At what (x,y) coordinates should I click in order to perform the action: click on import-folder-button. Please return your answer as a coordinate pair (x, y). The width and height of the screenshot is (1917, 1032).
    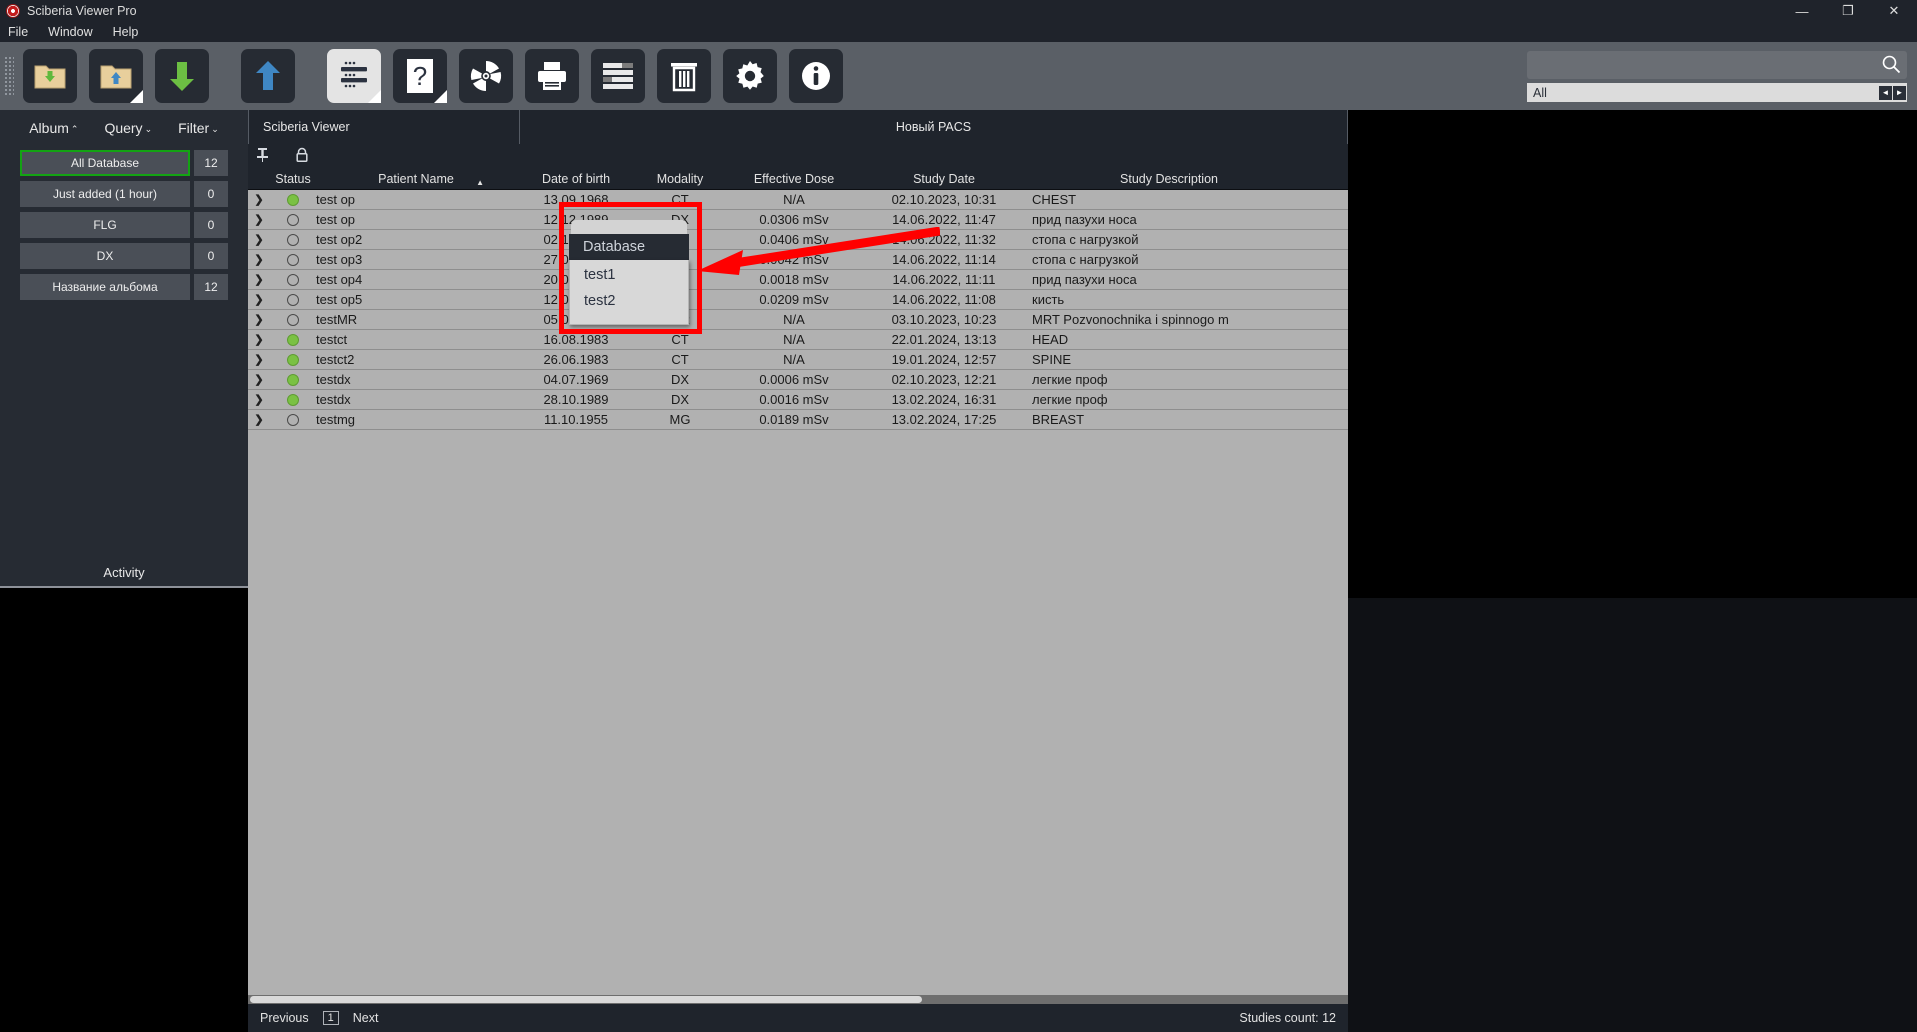
    Looking at the image, I should click on (50, 76).